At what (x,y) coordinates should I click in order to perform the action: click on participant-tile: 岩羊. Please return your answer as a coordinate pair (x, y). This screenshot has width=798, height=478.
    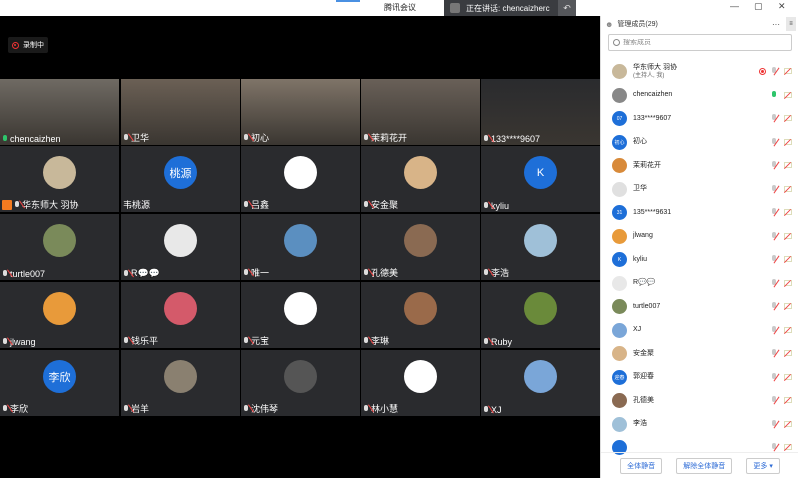
    Looking at the image, I should click on (180, 383).